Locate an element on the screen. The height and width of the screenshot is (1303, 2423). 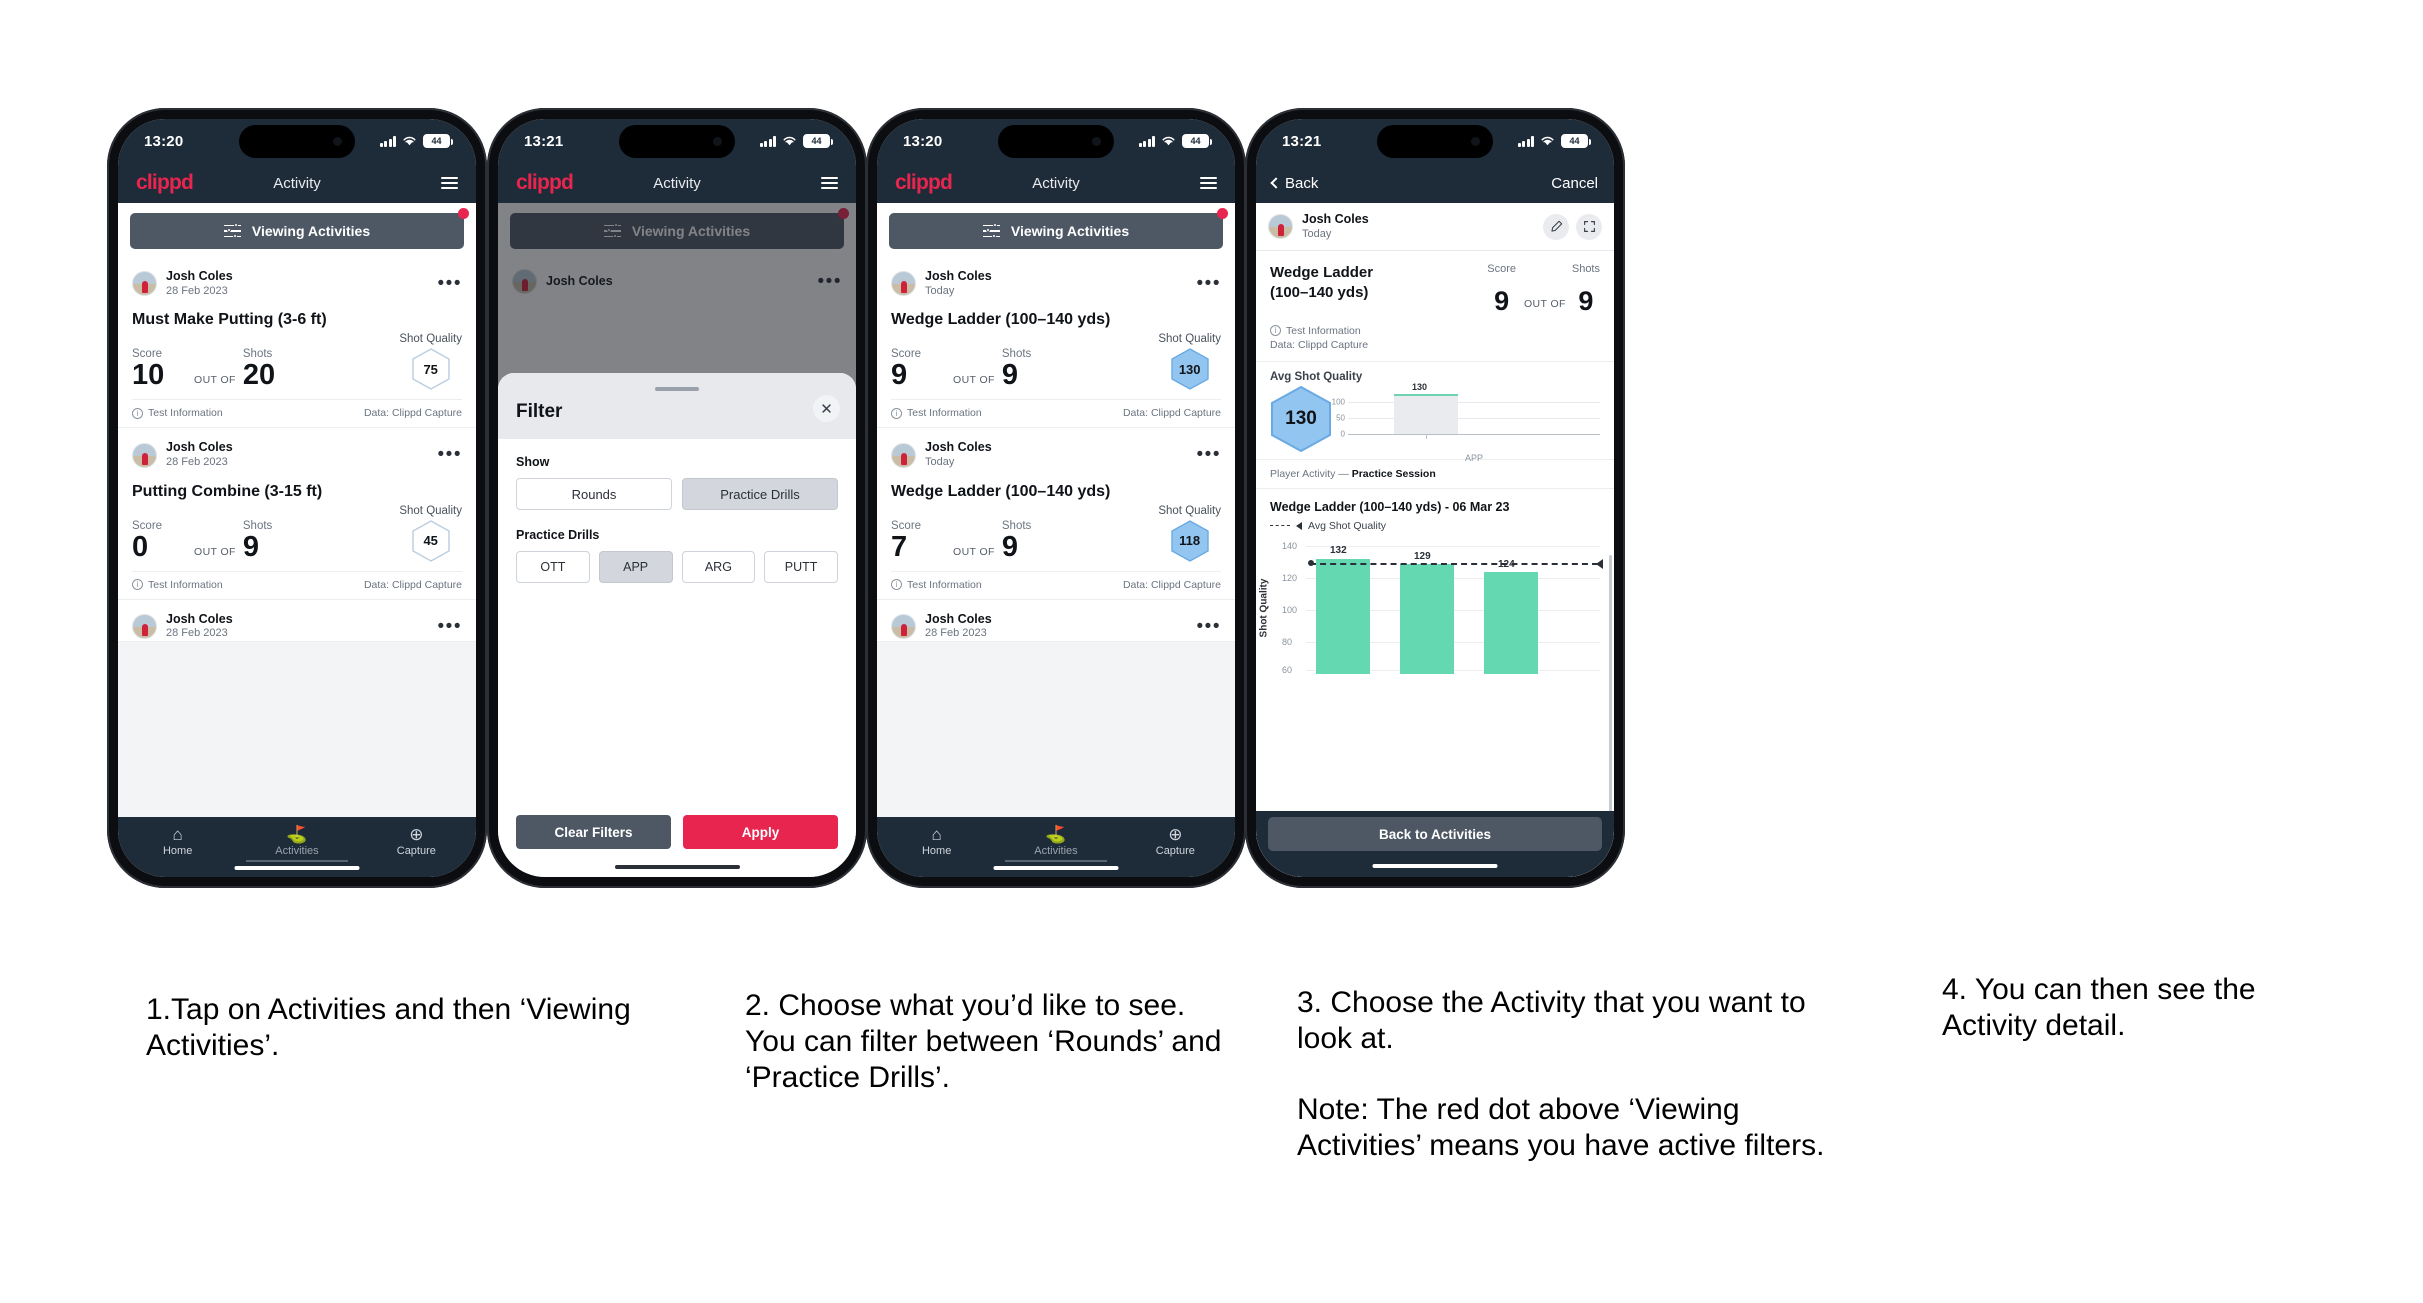
detail-score-stat: Score 9 is located at coordinates (1501, 289).